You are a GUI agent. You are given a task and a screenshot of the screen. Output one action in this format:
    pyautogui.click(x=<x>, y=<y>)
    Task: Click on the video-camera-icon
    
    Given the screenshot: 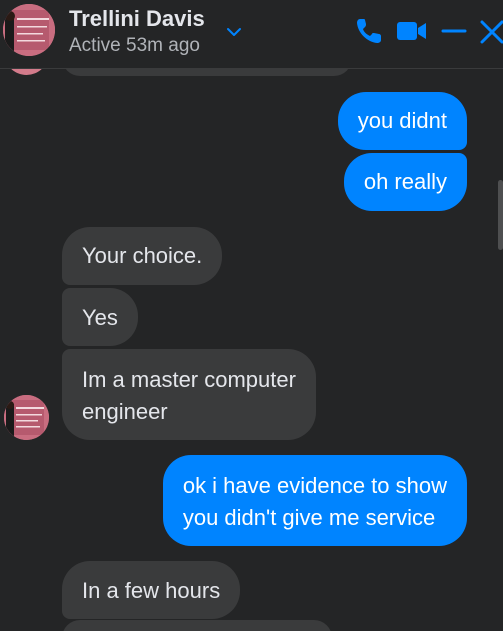 What is the action you would take?
    pyautogui.click(x=411, y=31)
    